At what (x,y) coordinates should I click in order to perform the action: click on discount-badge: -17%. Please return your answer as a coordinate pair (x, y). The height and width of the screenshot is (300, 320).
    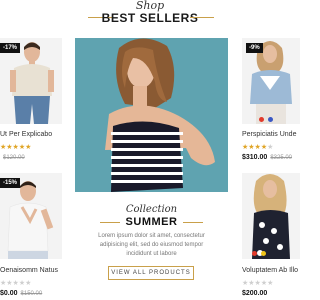
    Looking at the image, I should click on (10, 48).